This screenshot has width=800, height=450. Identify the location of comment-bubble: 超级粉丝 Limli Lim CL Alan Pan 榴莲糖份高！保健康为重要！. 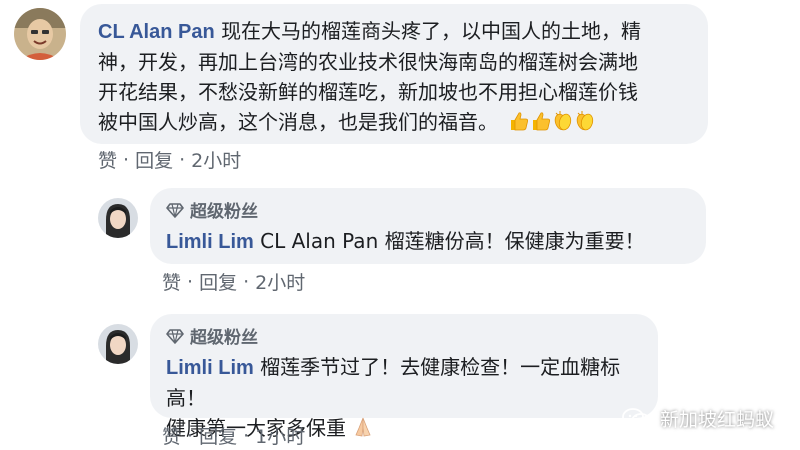
(428, 226).